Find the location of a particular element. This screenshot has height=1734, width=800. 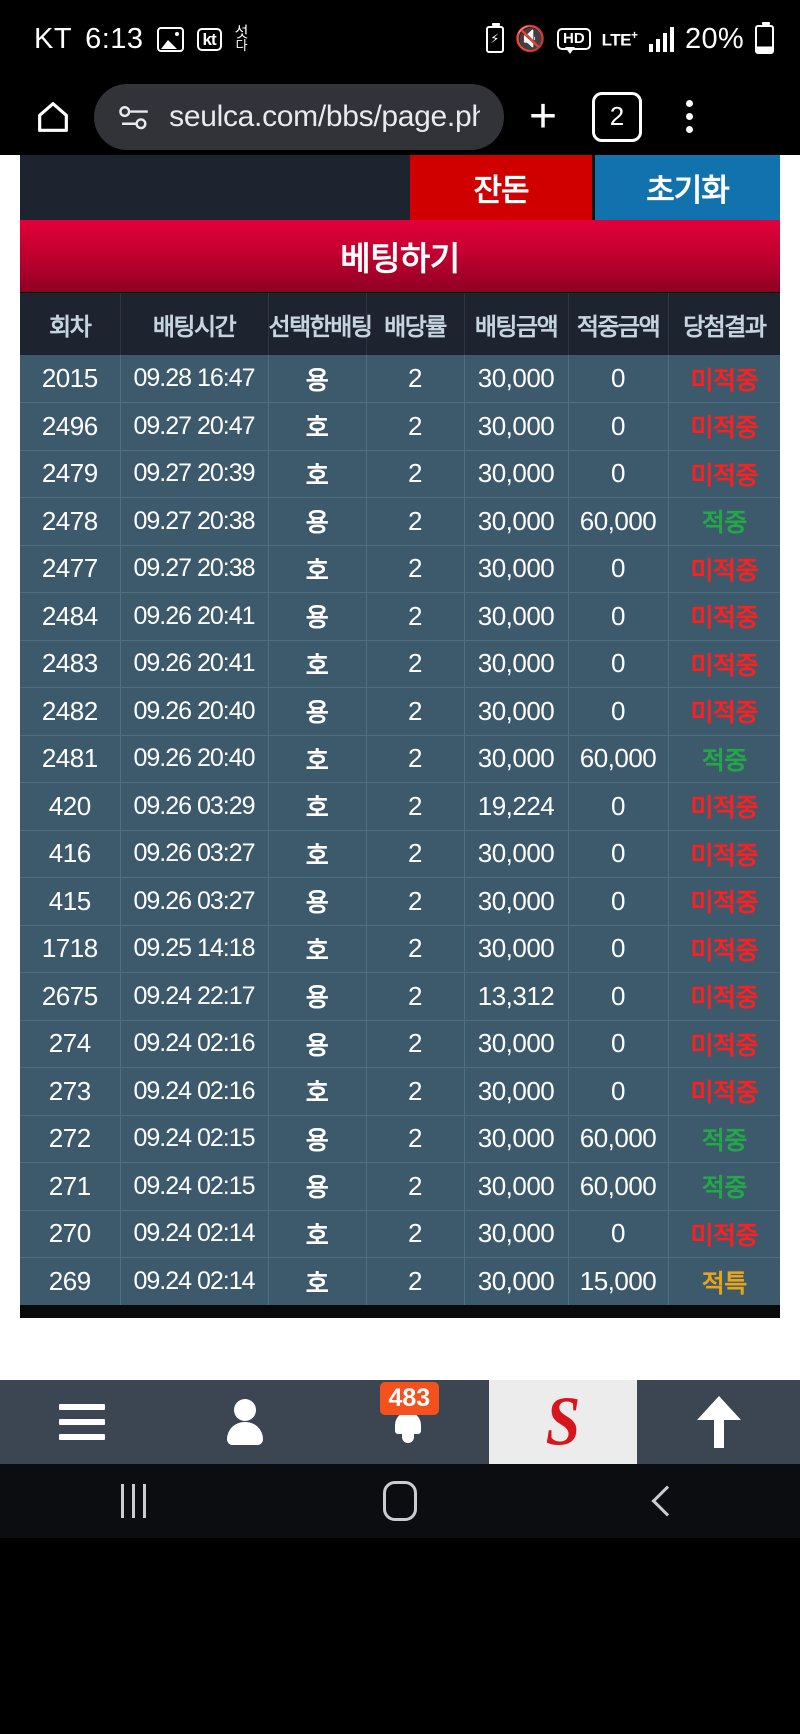

android-back-button is located at coordinates (666, 1501).